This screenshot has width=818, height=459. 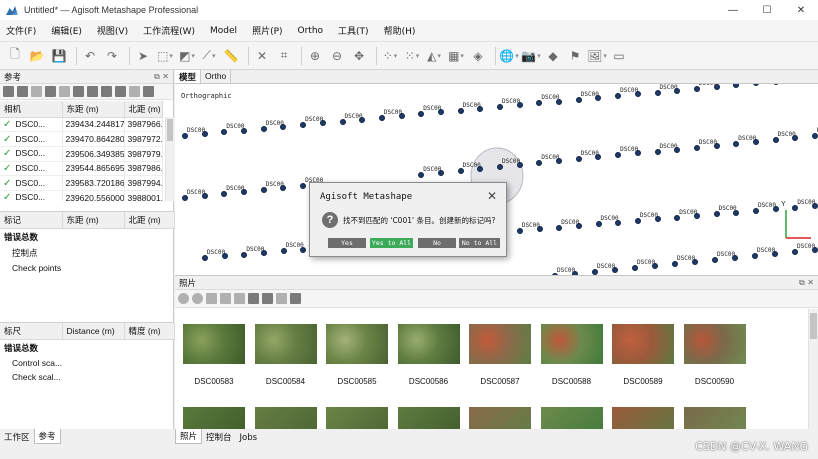 What do you see at coordinates (31, 220) in the screenshot?
I see `column-header-marker: 标记` at bounding box center [31, 220].